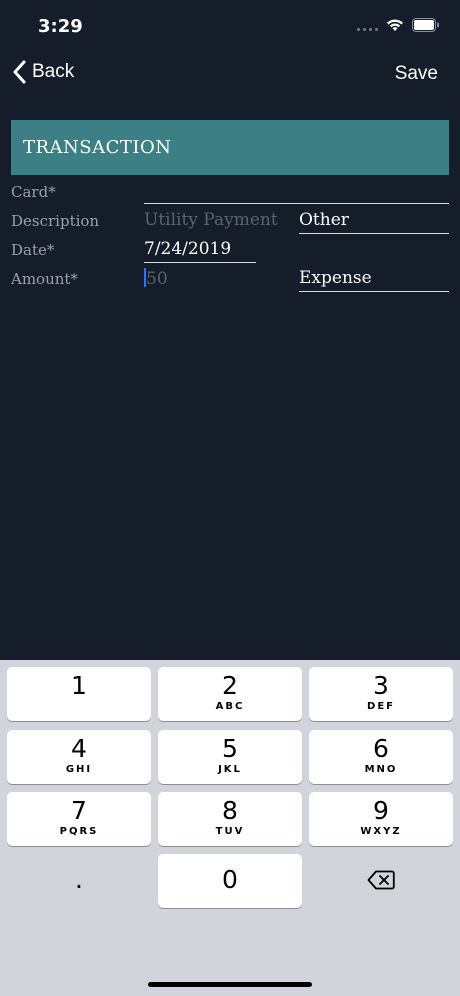 Image resolution: width=460 pixels, height=996 pixels. I want to click on key-letters: WXYZ, so click(381, 831).